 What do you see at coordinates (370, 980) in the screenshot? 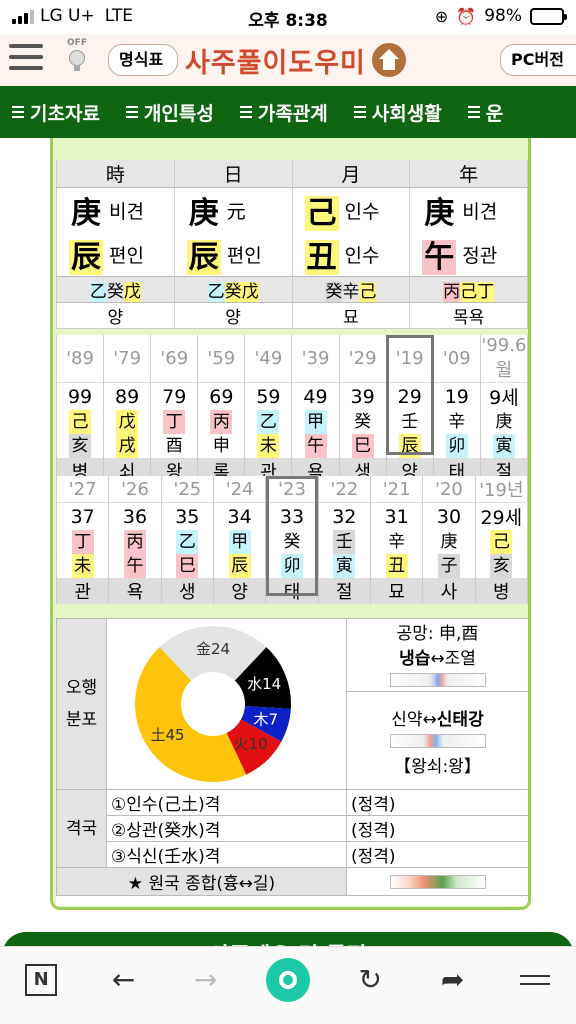
I see `reload-button: ↻` at bounding box center [370, 980].